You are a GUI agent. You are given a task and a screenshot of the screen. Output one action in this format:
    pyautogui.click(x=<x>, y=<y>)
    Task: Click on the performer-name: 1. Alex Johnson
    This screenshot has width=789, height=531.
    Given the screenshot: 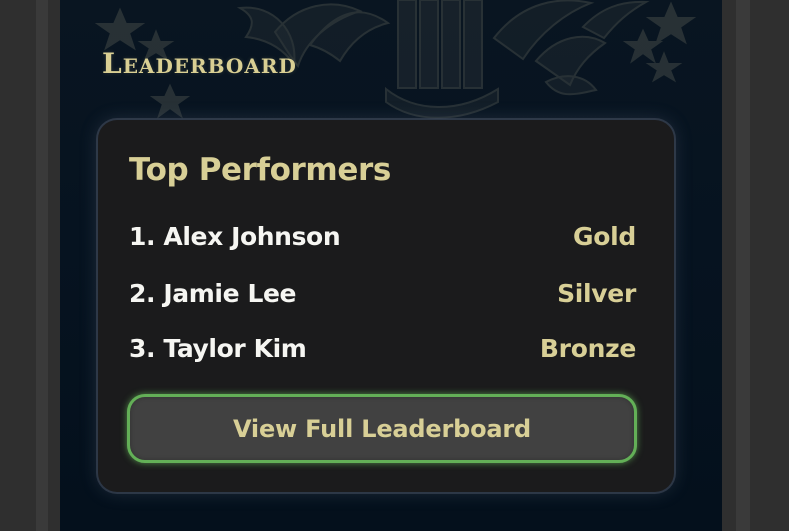 What is the action you would take?
    pyautogui.click(x=235, y=236)
    